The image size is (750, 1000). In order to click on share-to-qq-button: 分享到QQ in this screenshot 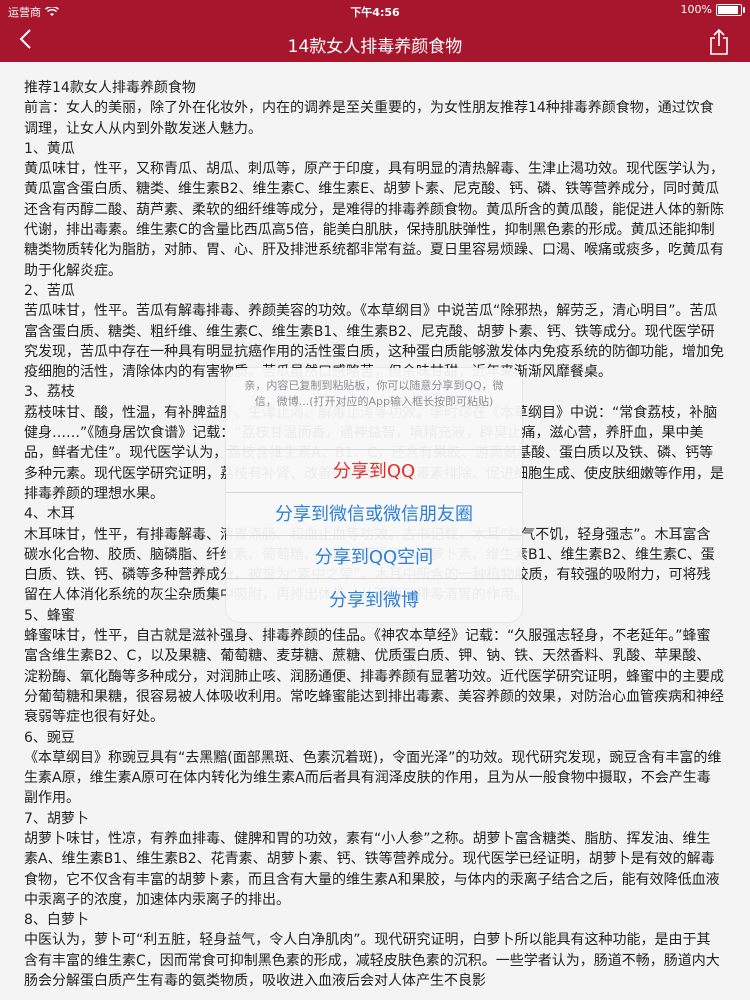, I will do `click(374, 471)`.